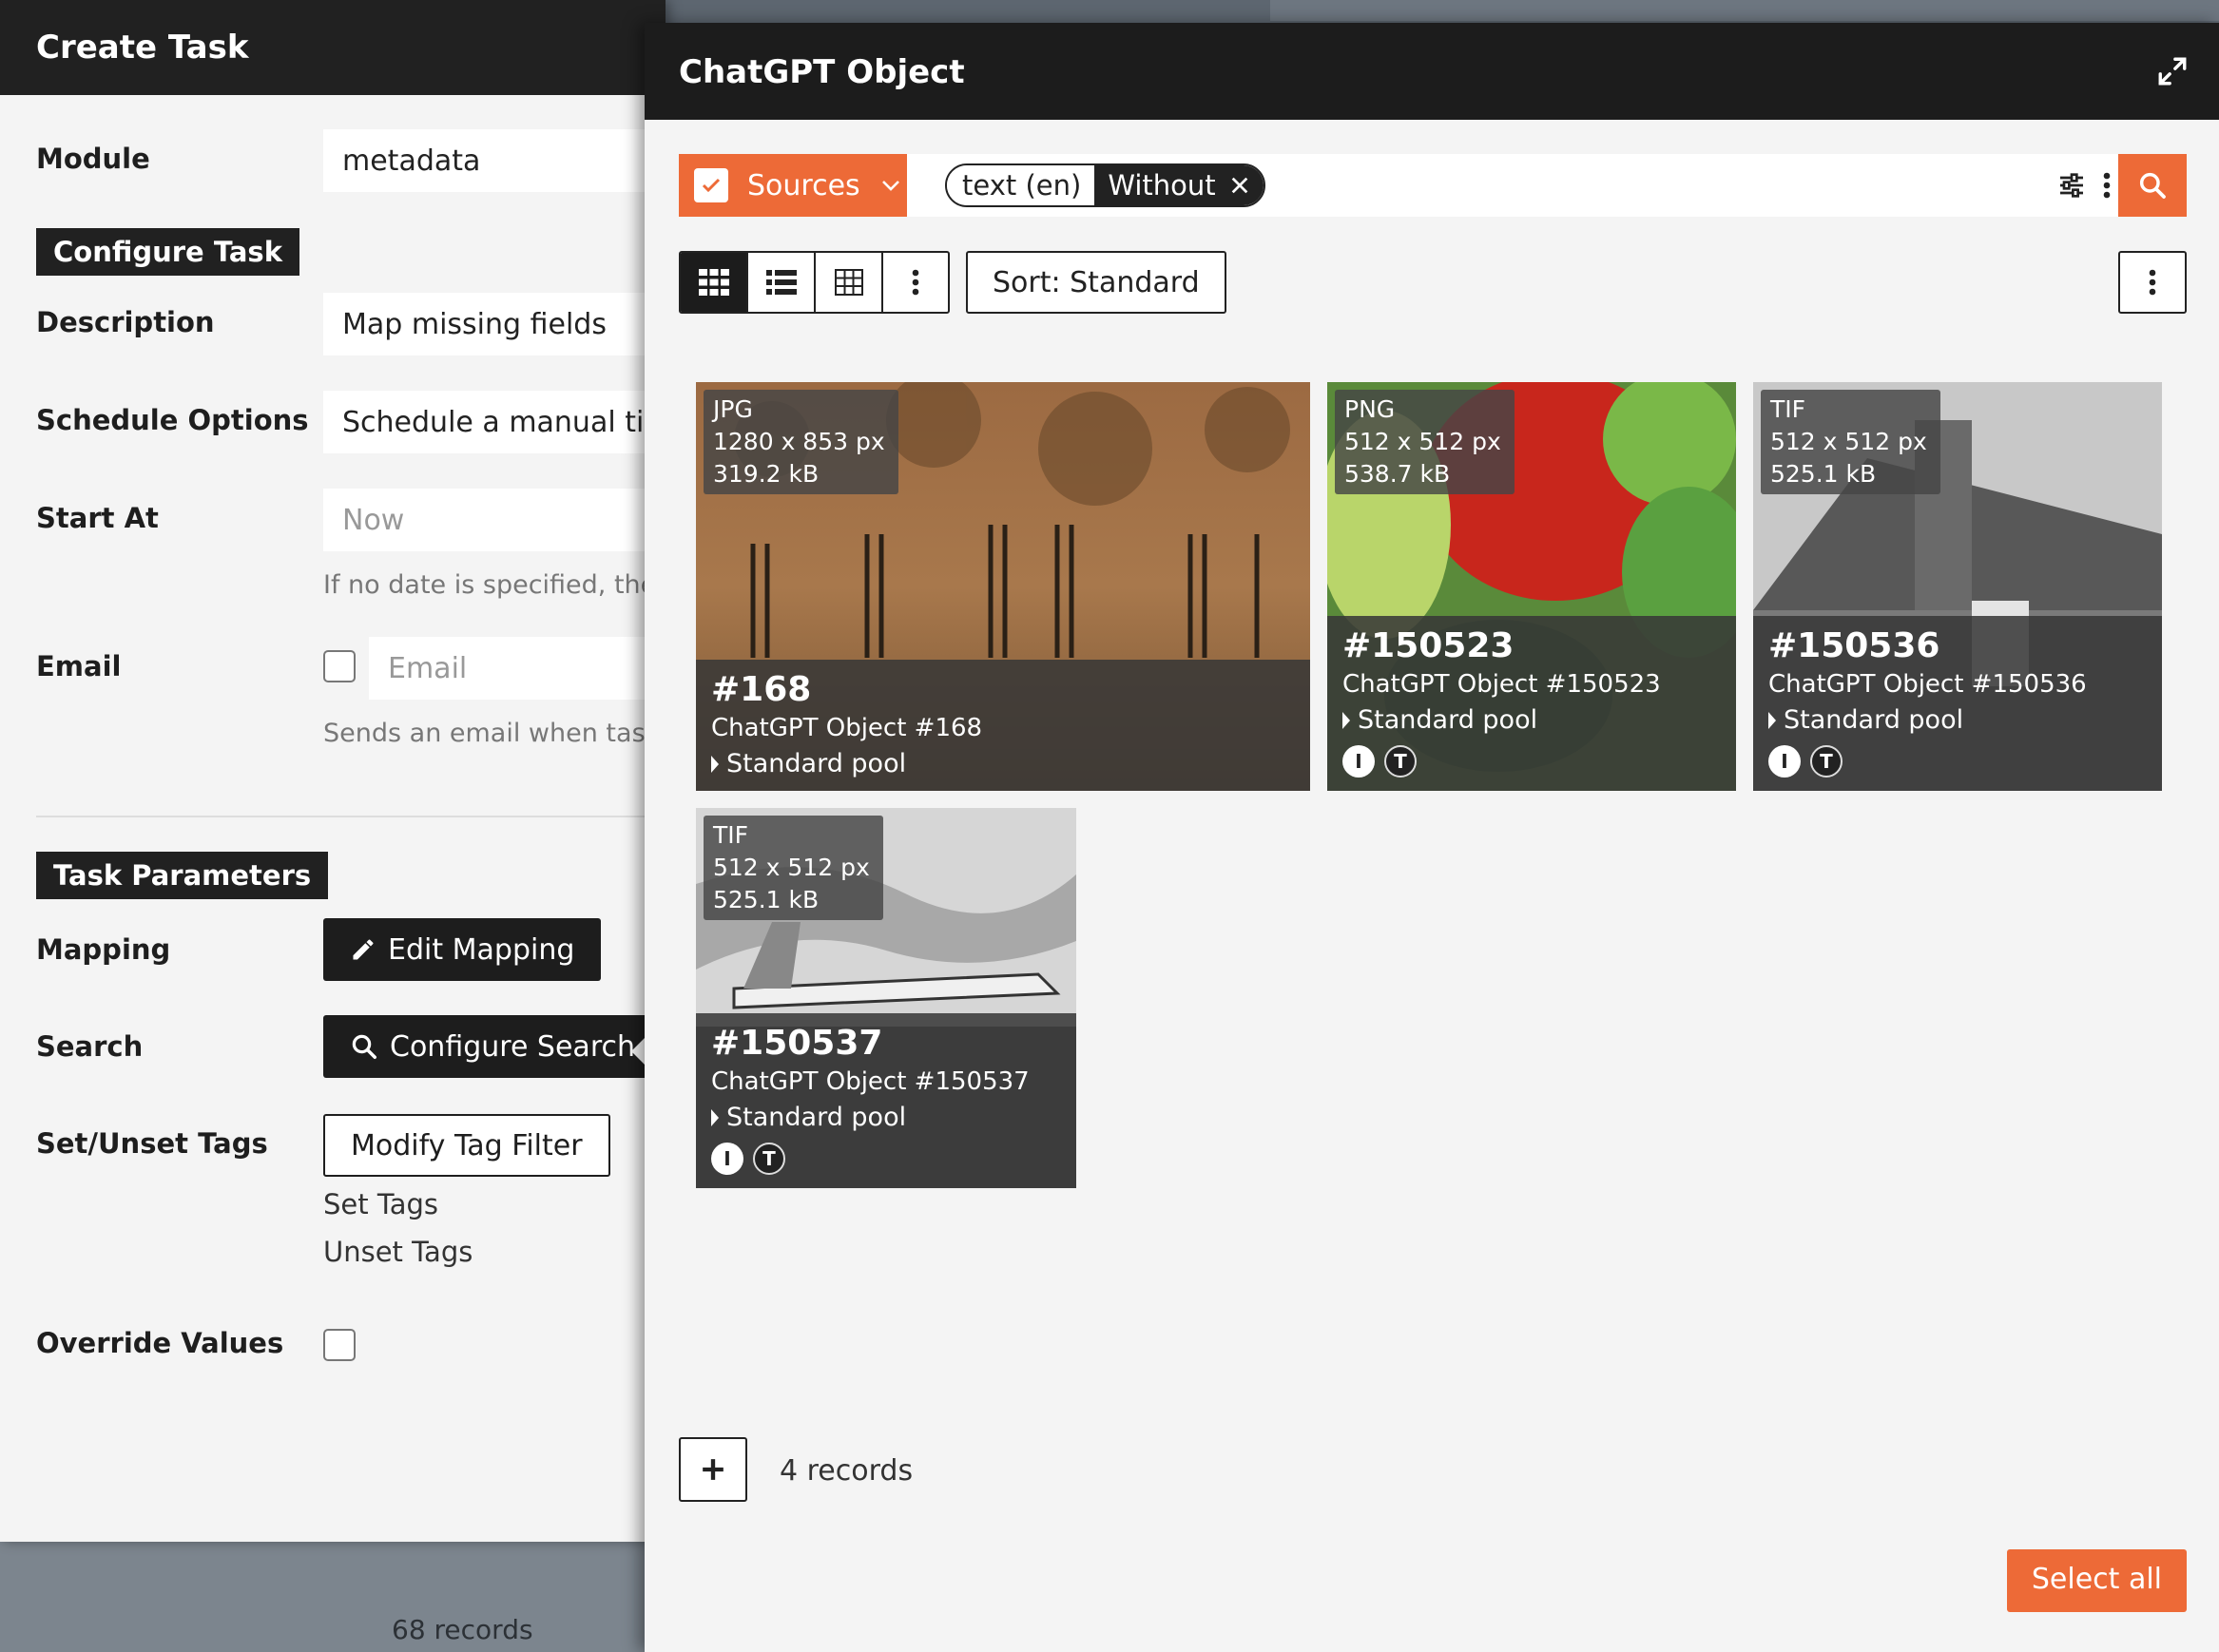 This screenshot has height=1652, width=2219. I want to click on filter-chip-field: text (en), so click(1021, 185).